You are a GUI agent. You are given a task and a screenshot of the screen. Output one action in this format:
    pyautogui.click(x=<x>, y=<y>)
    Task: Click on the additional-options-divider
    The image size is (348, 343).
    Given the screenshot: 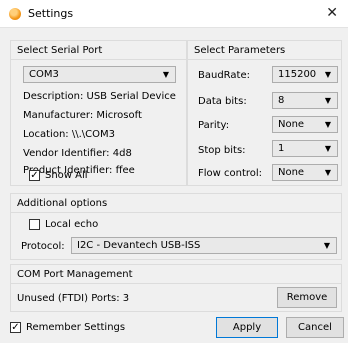 What is the action you would take?
    pyautogui.click(x=176, y=212)
    